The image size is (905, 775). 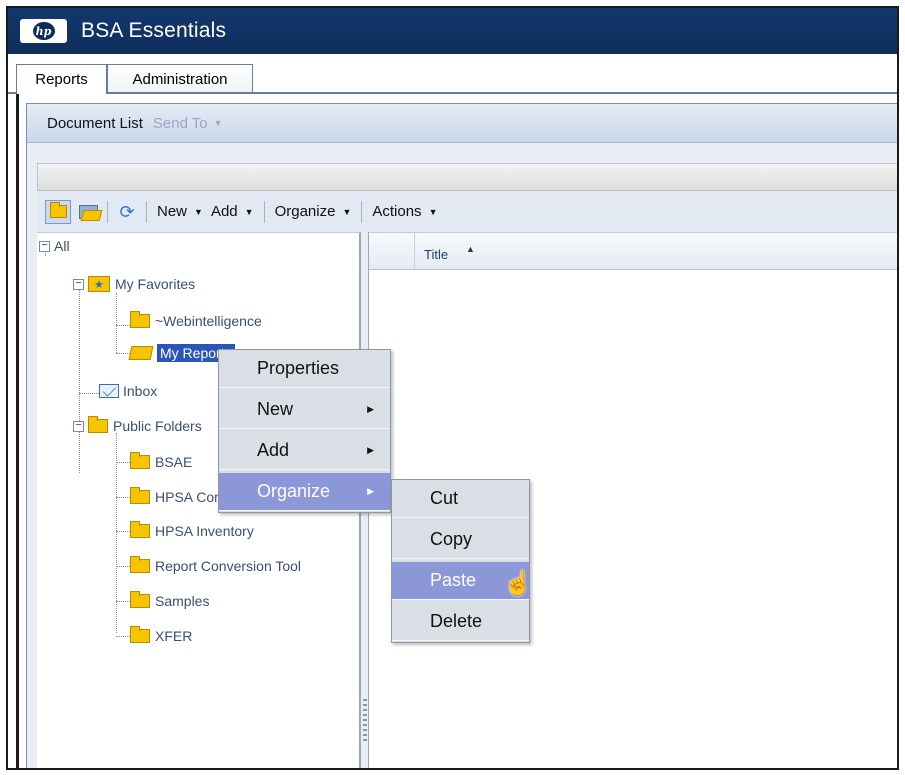 What do you see at coordinates (470, 249) in the screenshot?
I see `sort-ascending-icon: ▲` at bounding box center [470, 249].